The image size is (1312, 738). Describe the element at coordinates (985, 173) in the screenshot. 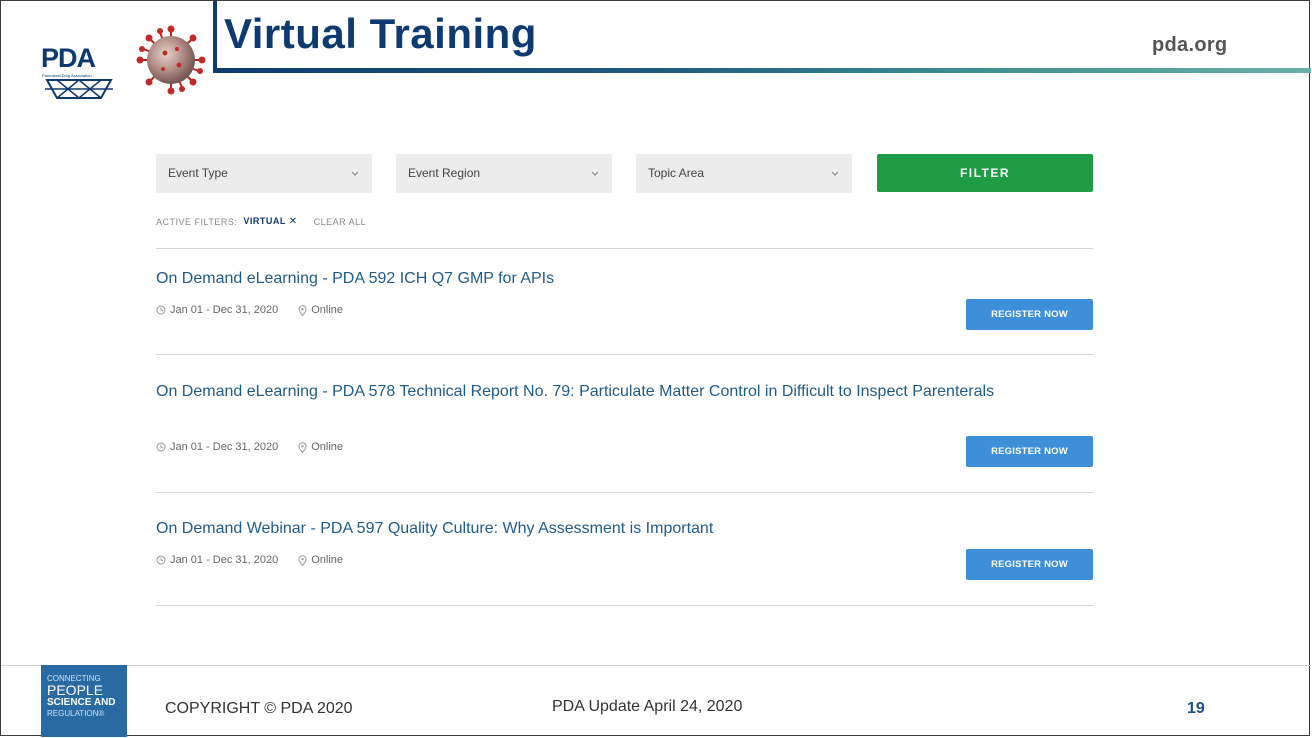

I see `filter-button: FILTER` at that location.